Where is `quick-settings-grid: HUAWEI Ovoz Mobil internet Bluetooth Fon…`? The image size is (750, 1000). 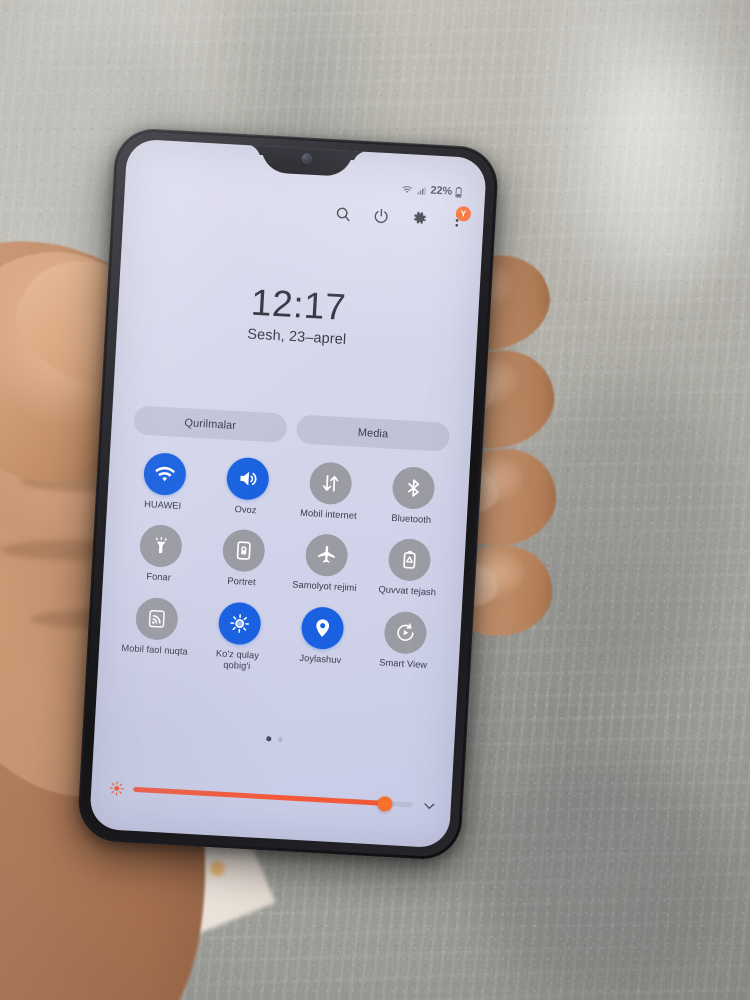 quick-settings-grid: HUAWEI Ovoz Mobil internet Bluetooth Fon… is located at coordinates (283, 567).